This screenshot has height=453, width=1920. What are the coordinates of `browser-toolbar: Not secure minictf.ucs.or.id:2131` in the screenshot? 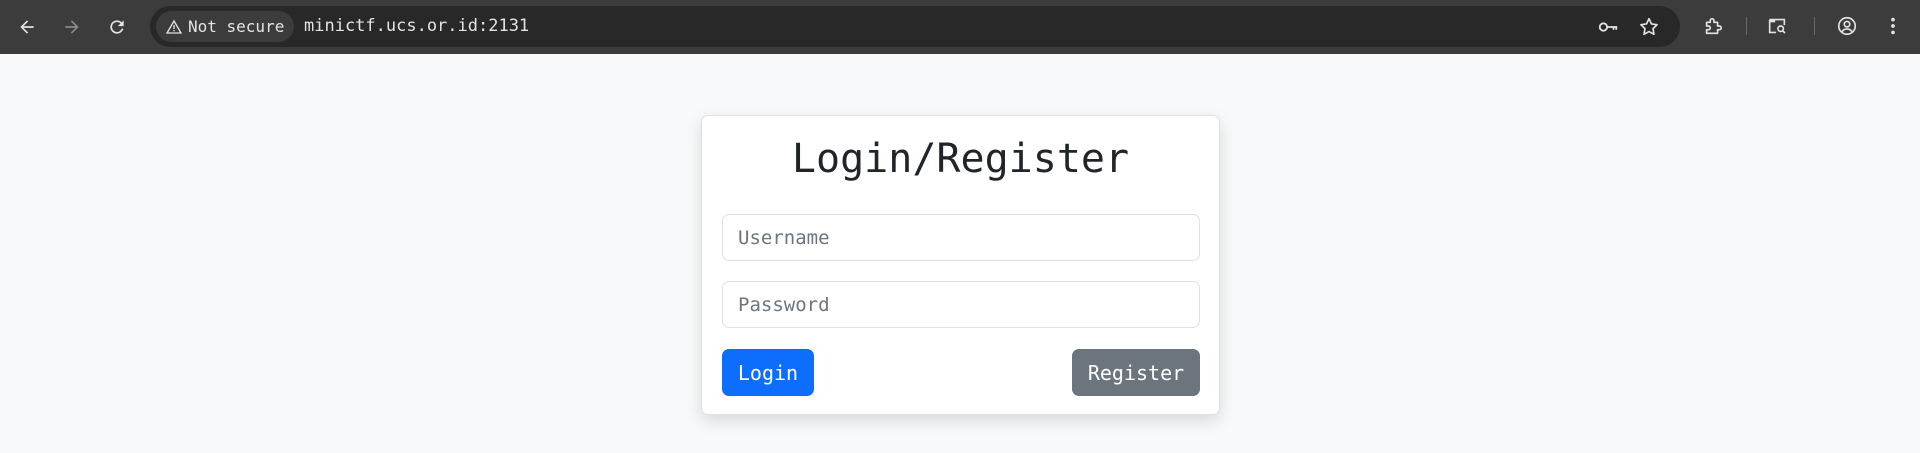 It's located at (960, 27).